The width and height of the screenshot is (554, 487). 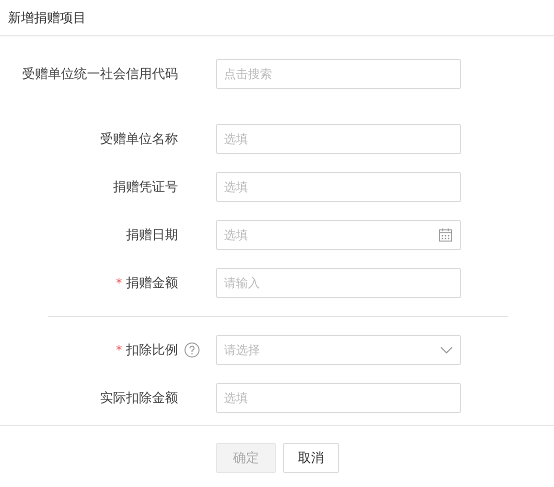 What do you see at coordinates (100, 74) in the screenshot?
I see `field-label: 受赠单位统一社会信用代码` at bounding box center [100, 74].